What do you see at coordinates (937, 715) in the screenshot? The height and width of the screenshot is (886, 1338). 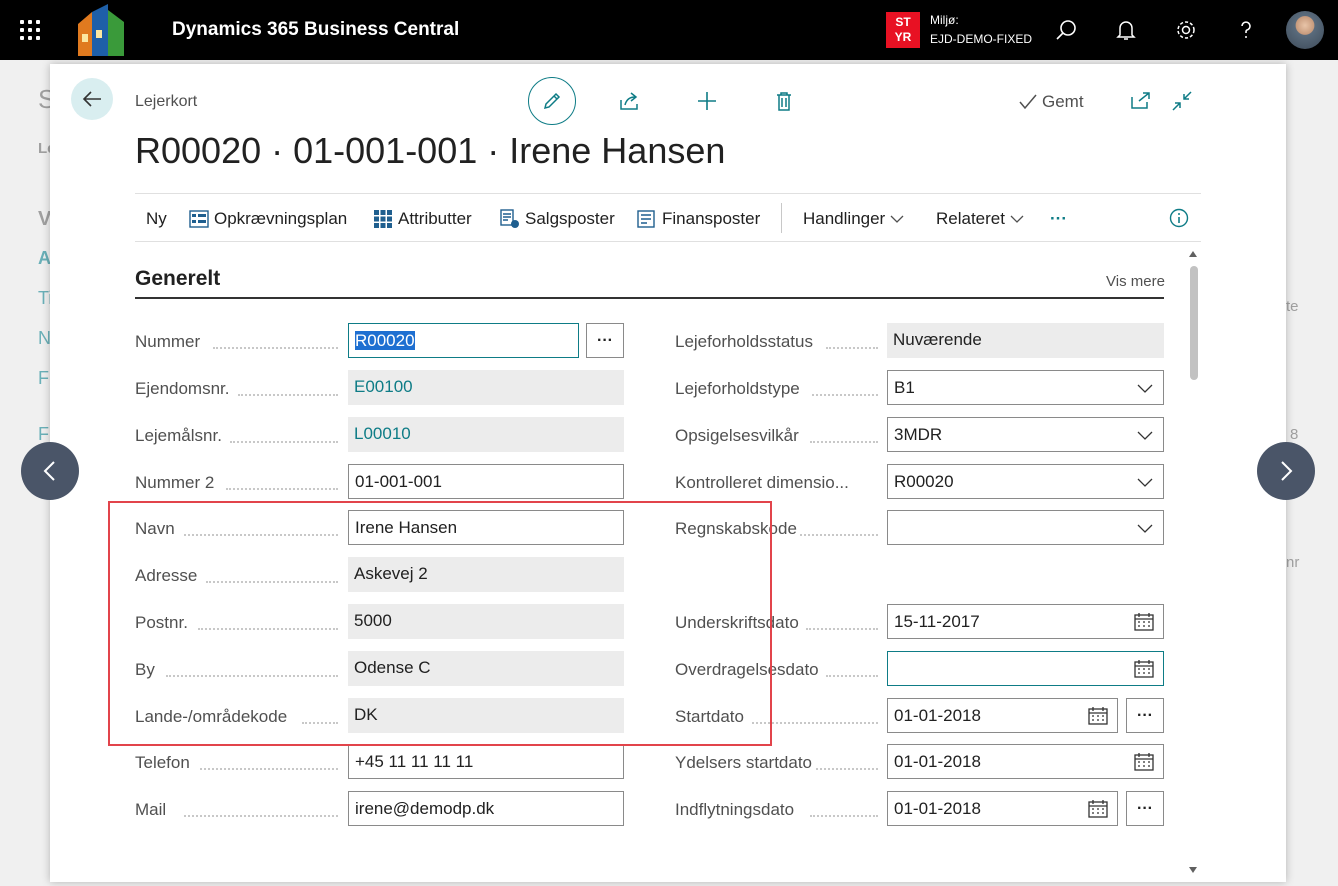 I see `startdato-value: 01-01-2018` at bounding box center [937, 715].